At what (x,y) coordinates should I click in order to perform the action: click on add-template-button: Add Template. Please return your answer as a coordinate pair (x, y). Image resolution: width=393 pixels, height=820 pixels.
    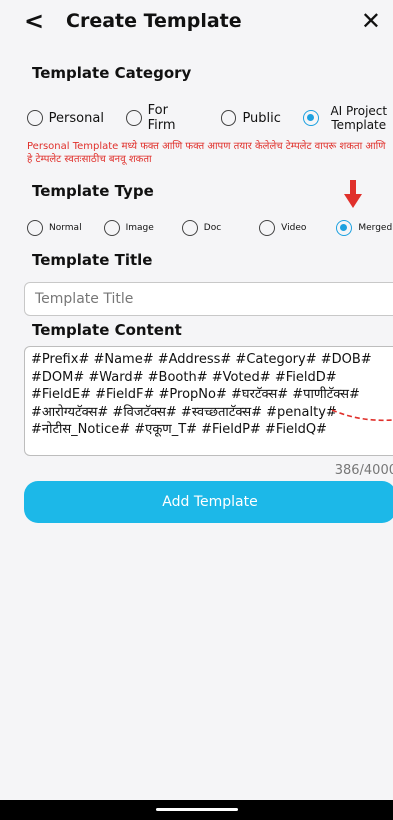
    Looking at the image, I should click on (208, 502).